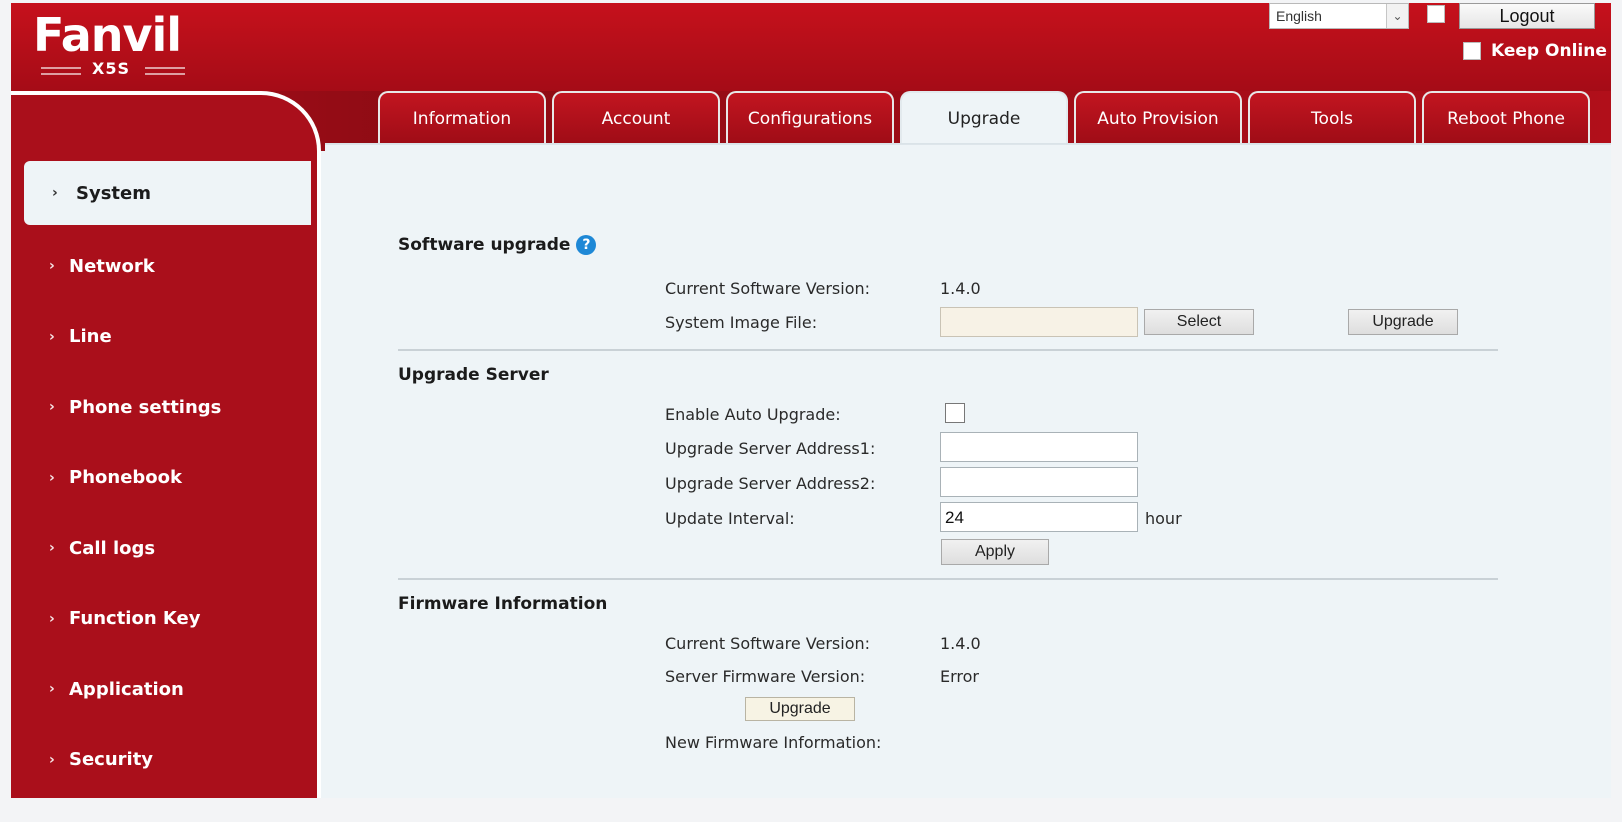 Image resolution: width=1622 pixels, height=822 pixels. What do you see at coordinates (768, 643) in the screenshot?
I see `firmware-current-version-label: Current Software Version:` at bounding box center [768, 643].